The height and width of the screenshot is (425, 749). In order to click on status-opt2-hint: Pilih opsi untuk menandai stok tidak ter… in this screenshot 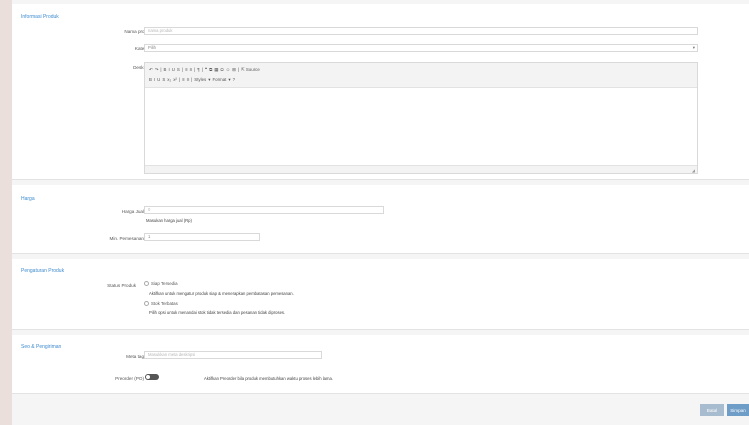, I will do `click(217, 312)`.